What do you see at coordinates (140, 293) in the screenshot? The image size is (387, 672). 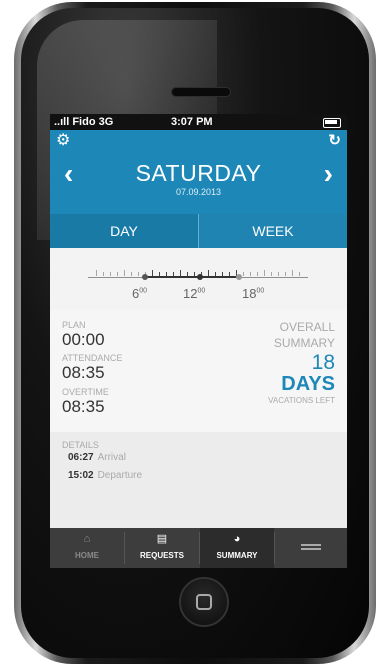 I see `timeline-label-6: 600` at bounding box center [140, 293].